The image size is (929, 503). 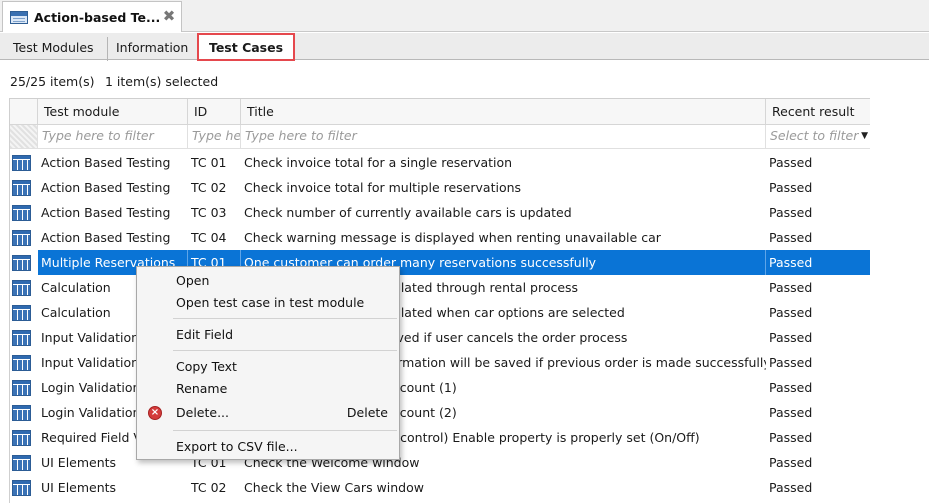 I want to click on menu-item-open: Open, so click(x=268, y=281).